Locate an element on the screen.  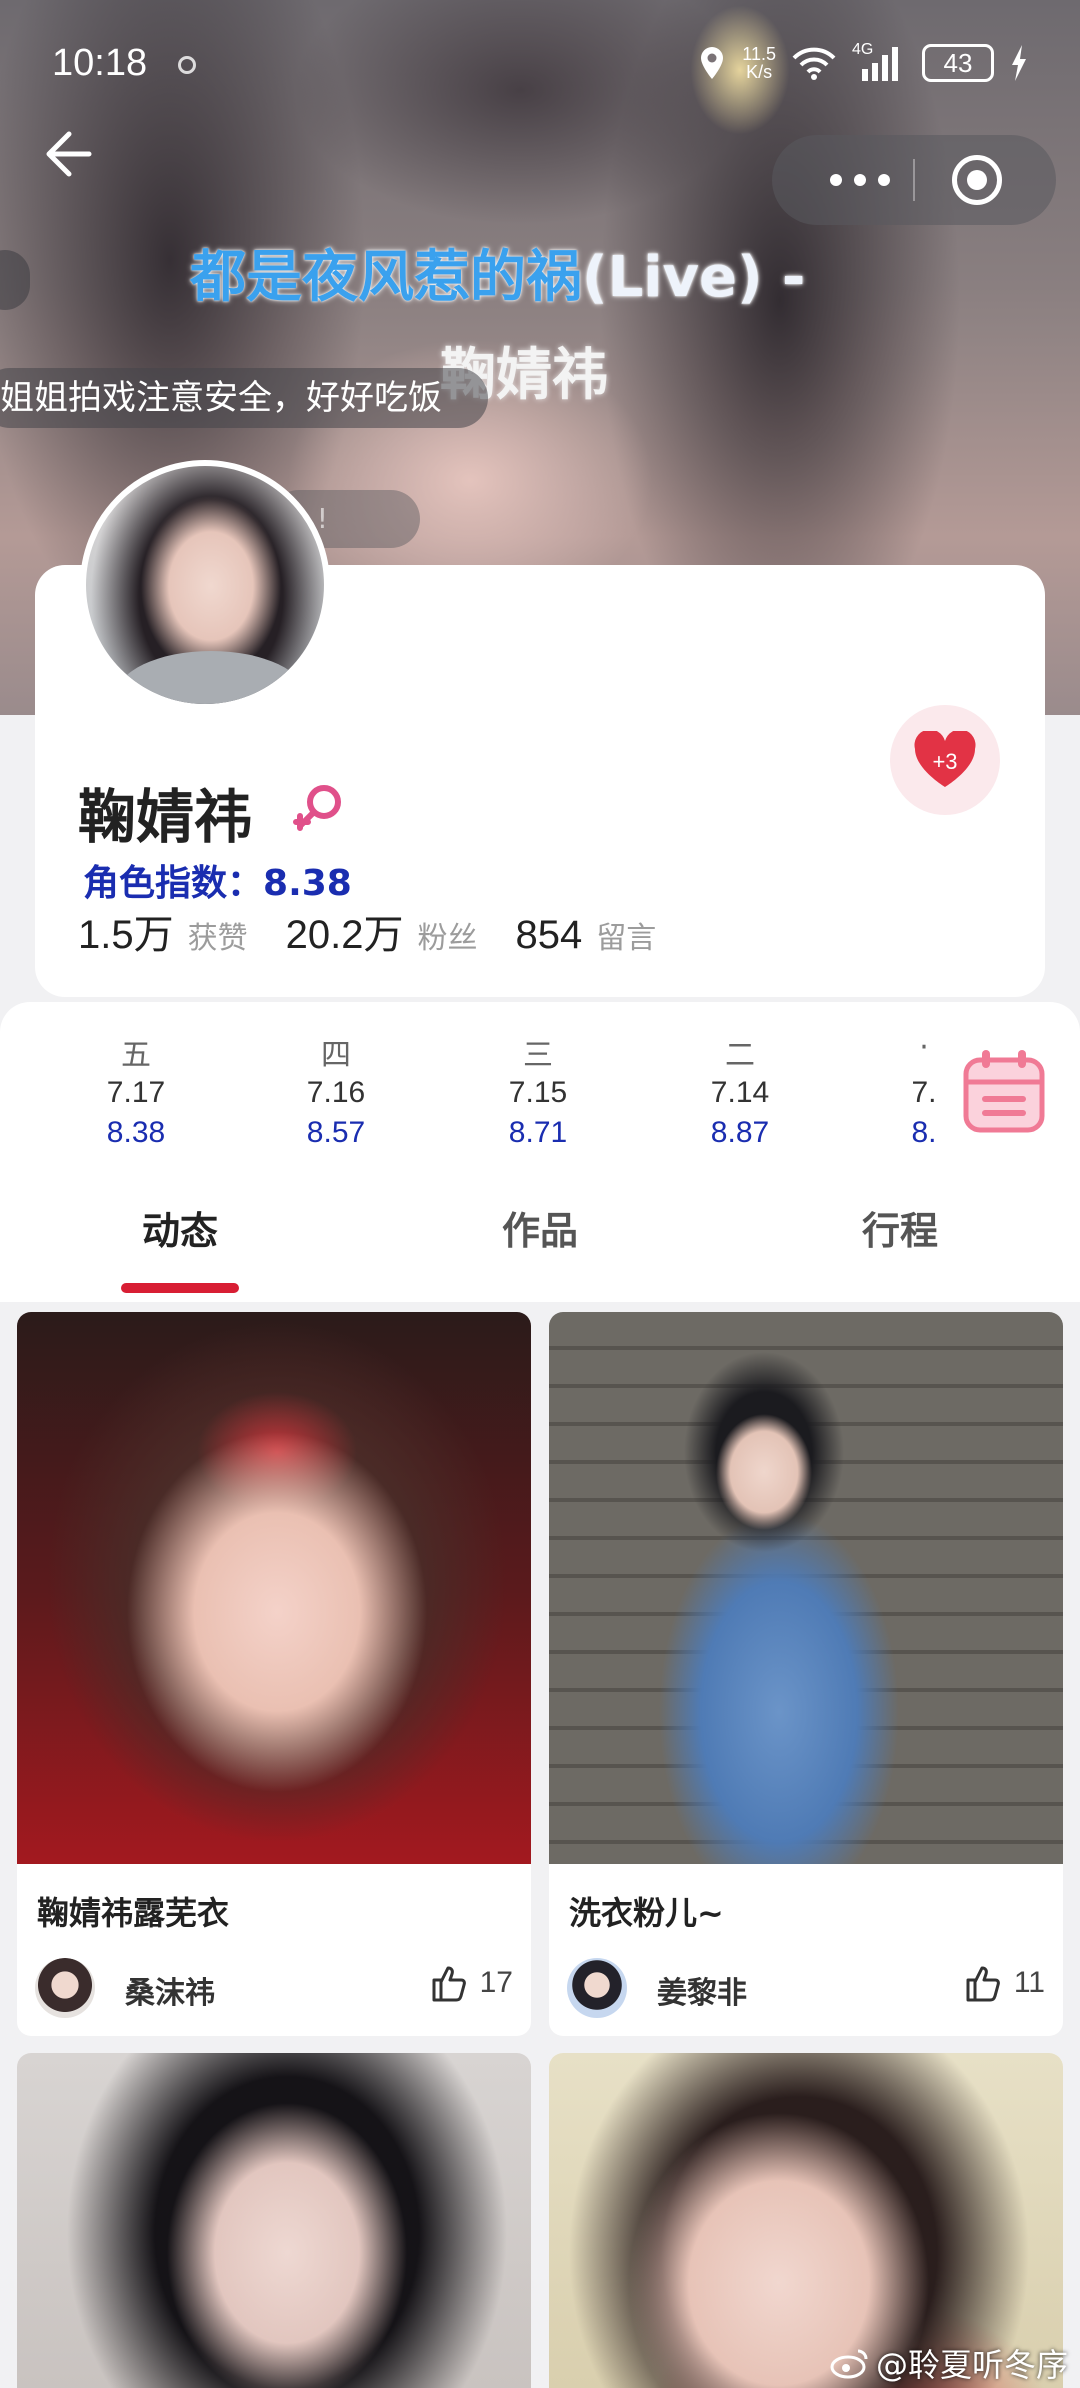
date: 7.17 is located at coordinates (136, 1092).